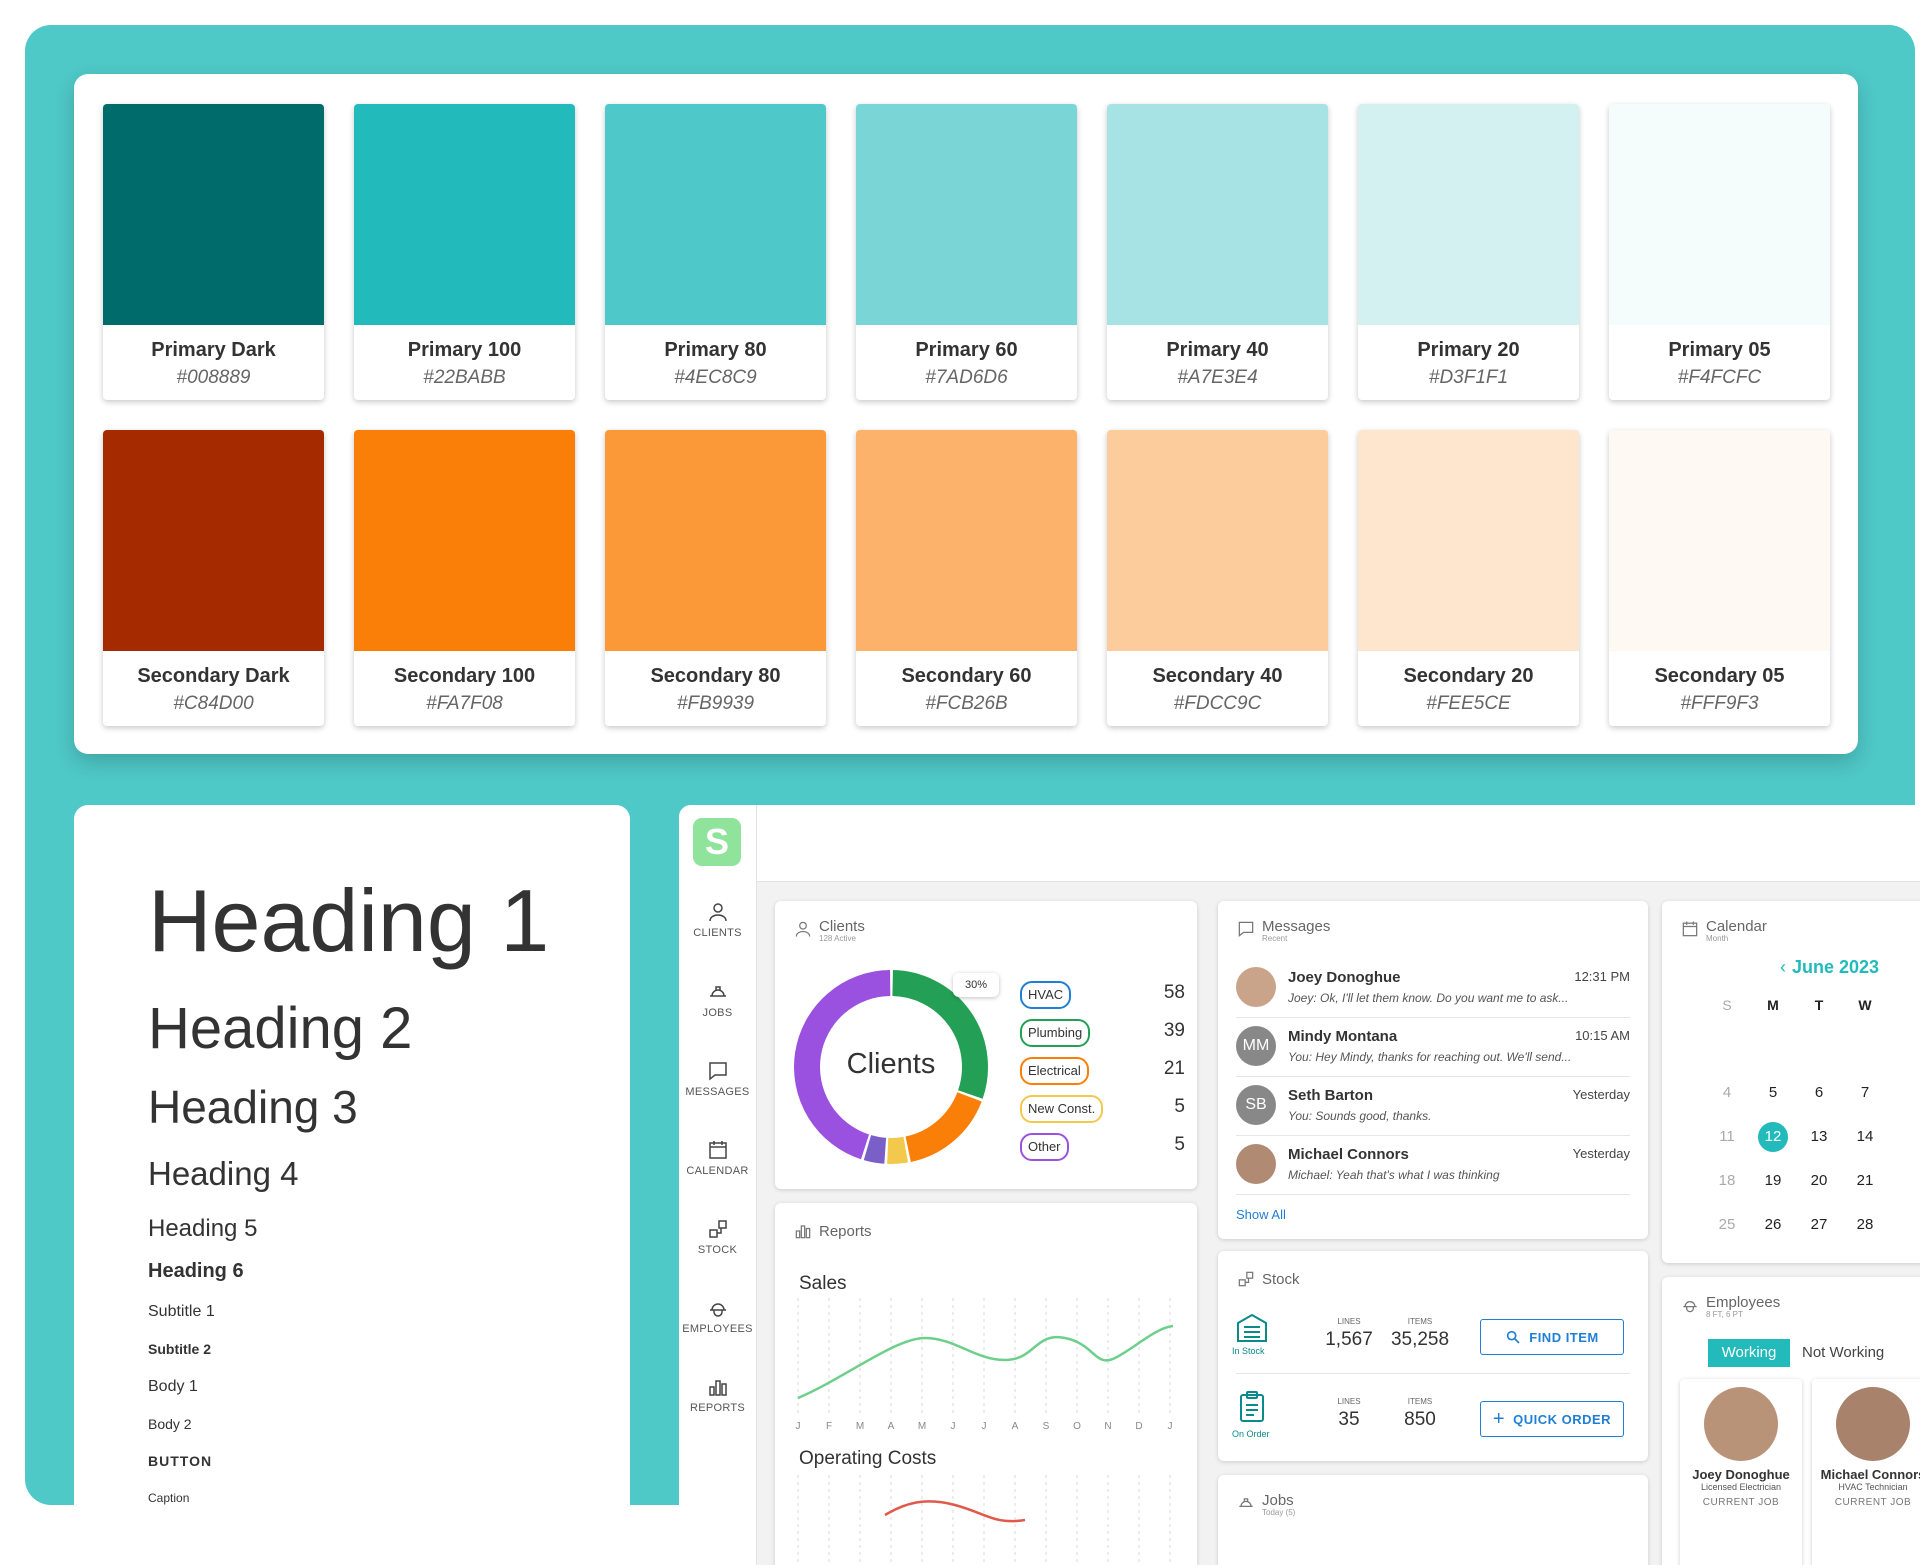  I want to click on nav-employees: EMPLOYEES, so click(717, 1315).